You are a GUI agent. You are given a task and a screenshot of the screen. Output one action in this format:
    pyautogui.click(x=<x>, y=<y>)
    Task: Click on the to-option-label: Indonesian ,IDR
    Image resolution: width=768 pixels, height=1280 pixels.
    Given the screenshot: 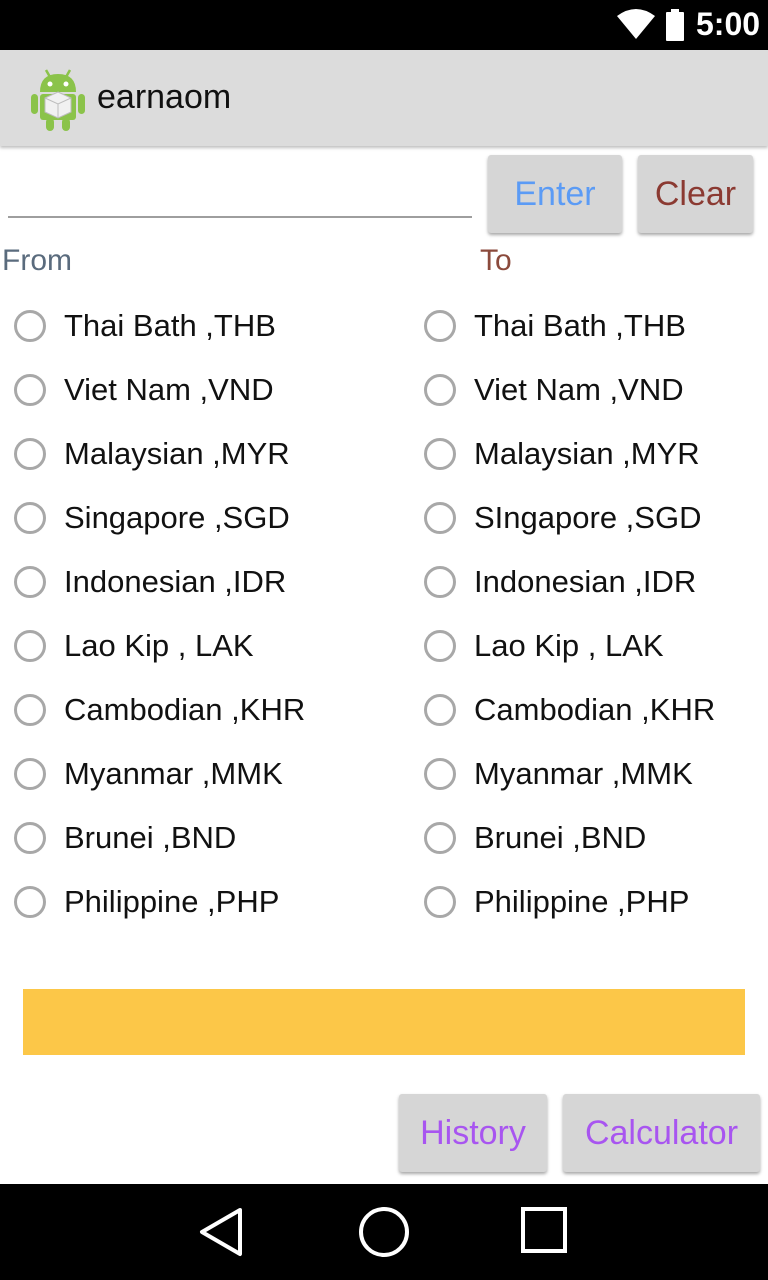 What is the action you would take?
    pyautogui.click(x=585, y=581)
    